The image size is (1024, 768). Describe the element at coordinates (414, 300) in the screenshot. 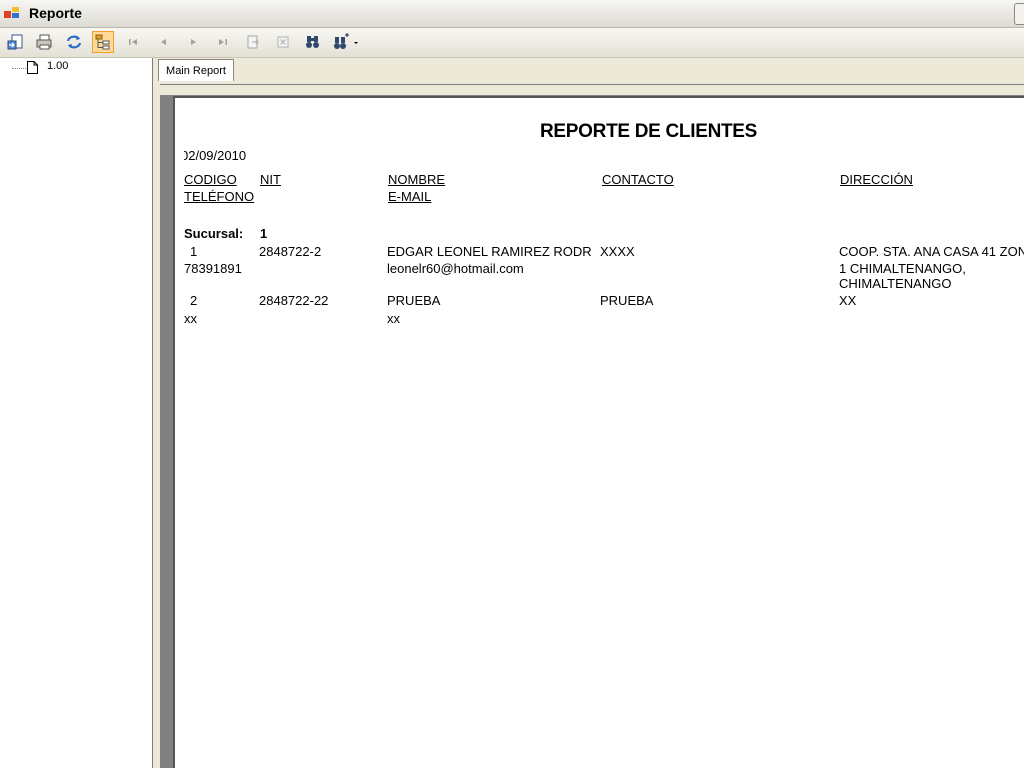

I see `row2-nombre: PRUEBA` at that location.